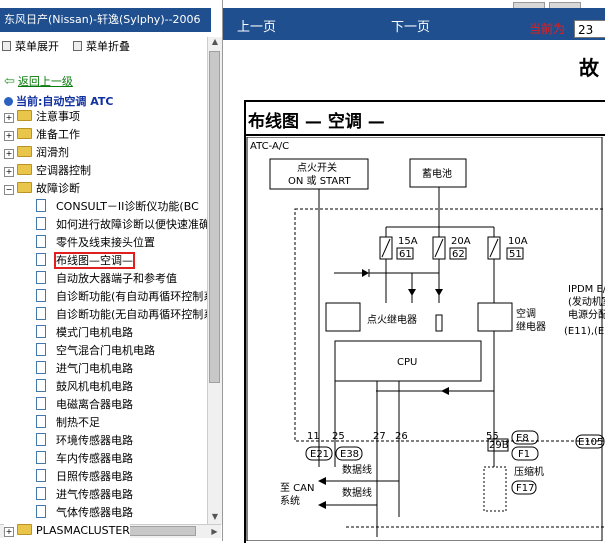  I want to click on doc-label: 进气门电机电路, so click(94, 368).